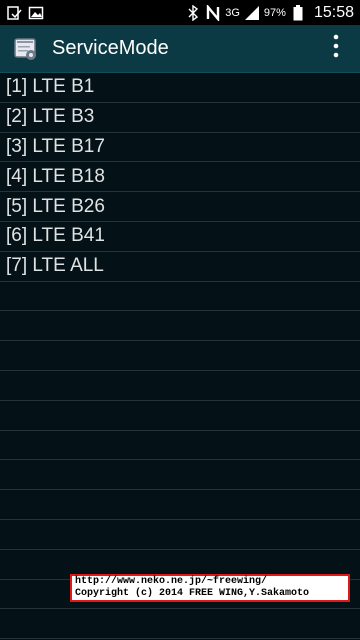 Image resolution: width=360 pixels, height=640 pixels. I want to click on credit-url: http://www.neko.ne.jp/~freewing/, so click(171, 581).